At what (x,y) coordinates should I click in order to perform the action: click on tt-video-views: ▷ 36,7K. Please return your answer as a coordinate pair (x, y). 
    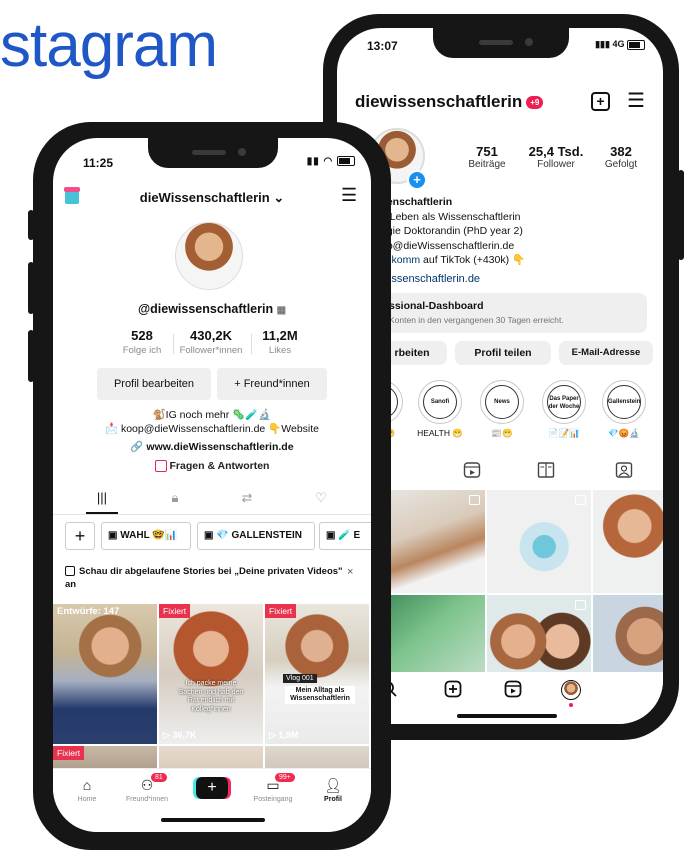
    Looking at the image, I should click on (179, 735).